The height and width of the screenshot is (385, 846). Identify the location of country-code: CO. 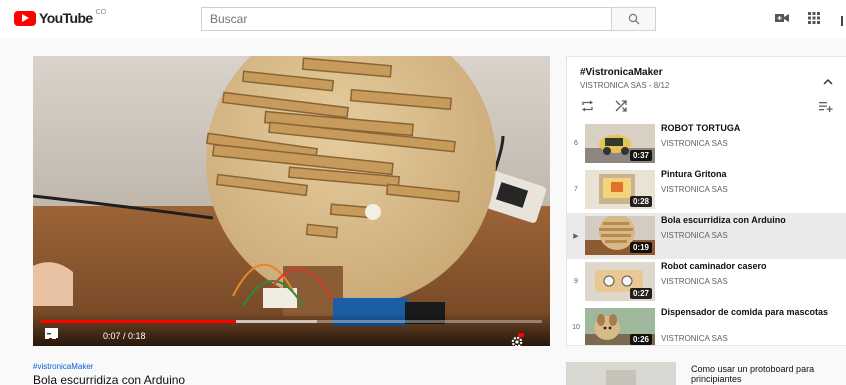
(101, 12).